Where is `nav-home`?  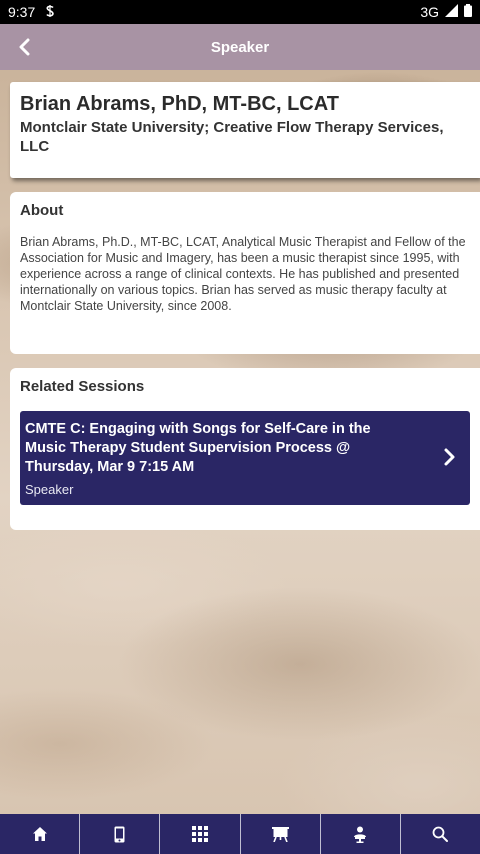
nav-home is located at coordinates (40, 834).